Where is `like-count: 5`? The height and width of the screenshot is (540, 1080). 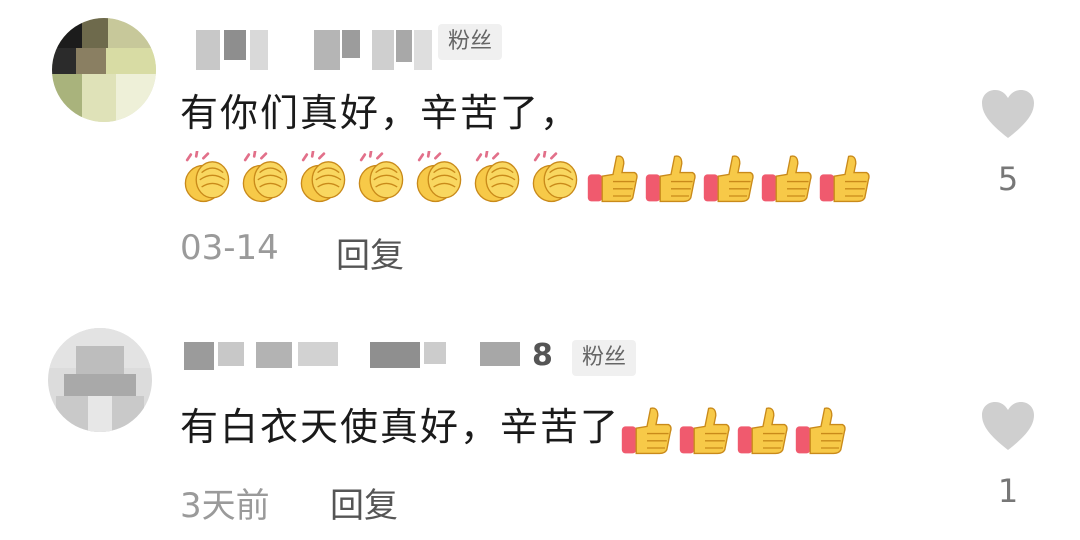 like-count: 5 is located at coordinates (1008, 179).